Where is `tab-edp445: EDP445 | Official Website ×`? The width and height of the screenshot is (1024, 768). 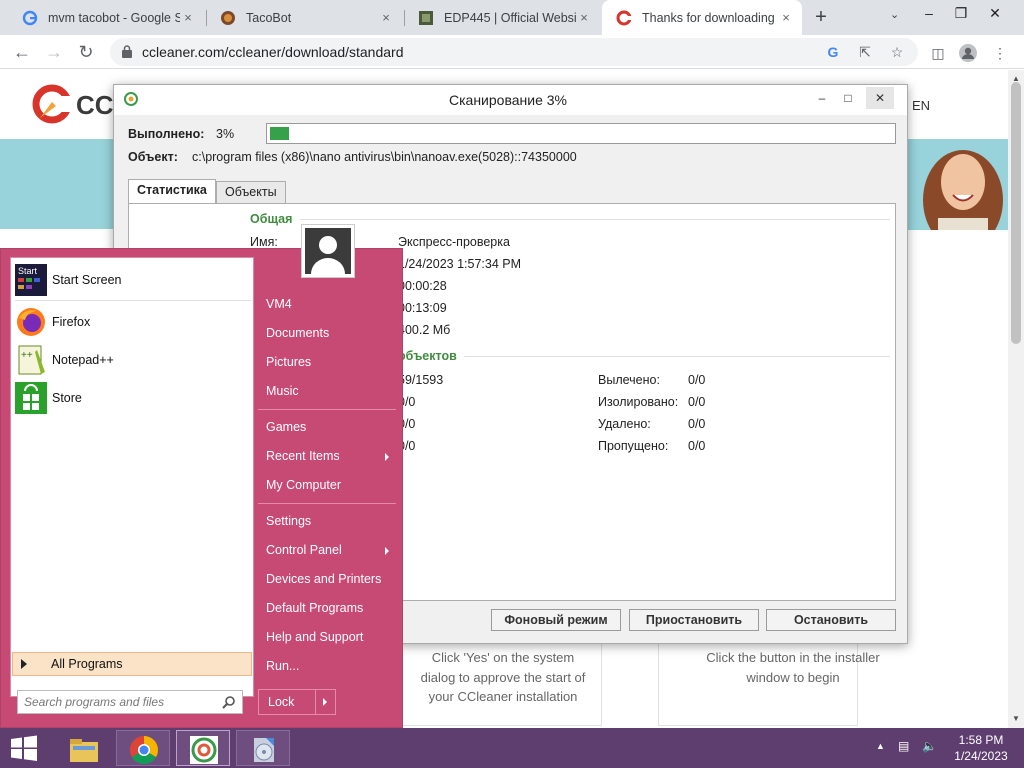
tab-edp445: EDP445 | Official Website × is located at coordinates (502, 17).